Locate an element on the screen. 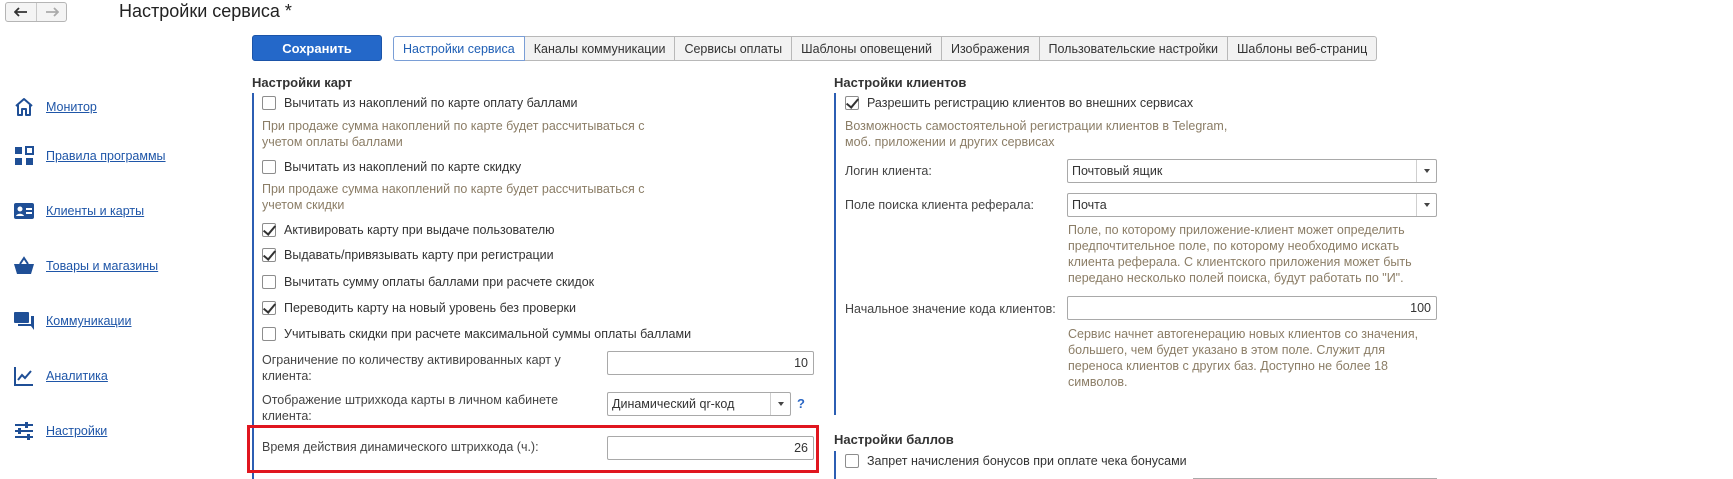 Image resolution: width=1733 pixels, height=479 pixels. referral-search-select: Почта is located at coordinates (1252, 205).